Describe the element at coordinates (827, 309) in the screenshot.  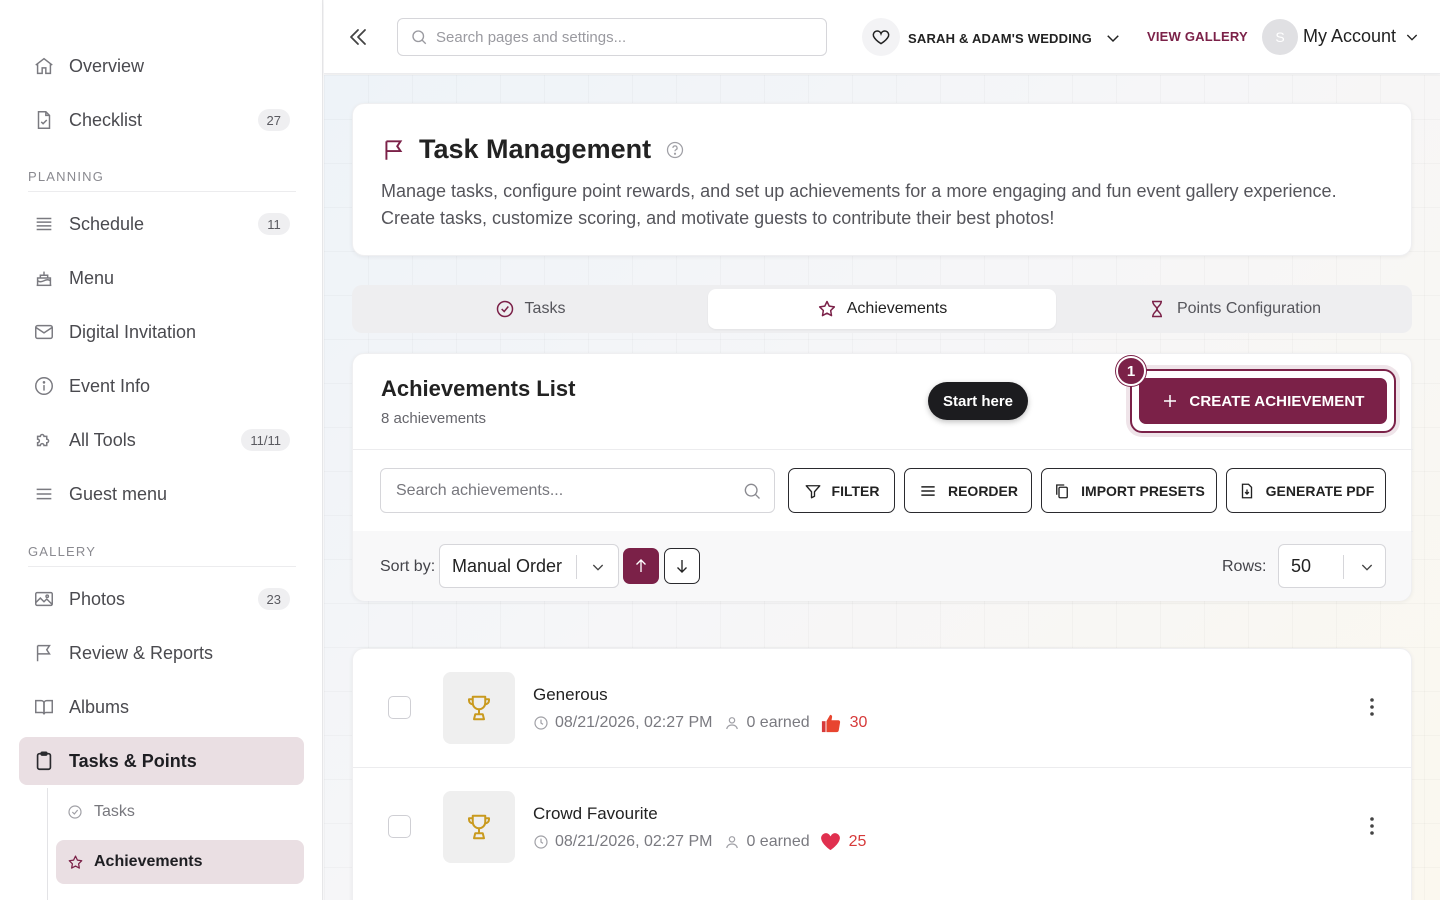
I see `star-icon` at that location.